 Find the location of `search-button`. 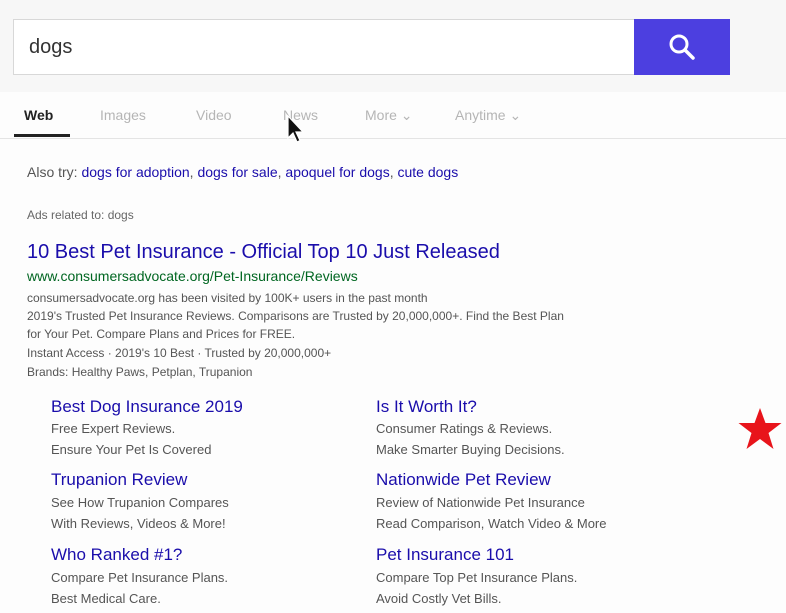

search-button is located at coordinates (682, 47).